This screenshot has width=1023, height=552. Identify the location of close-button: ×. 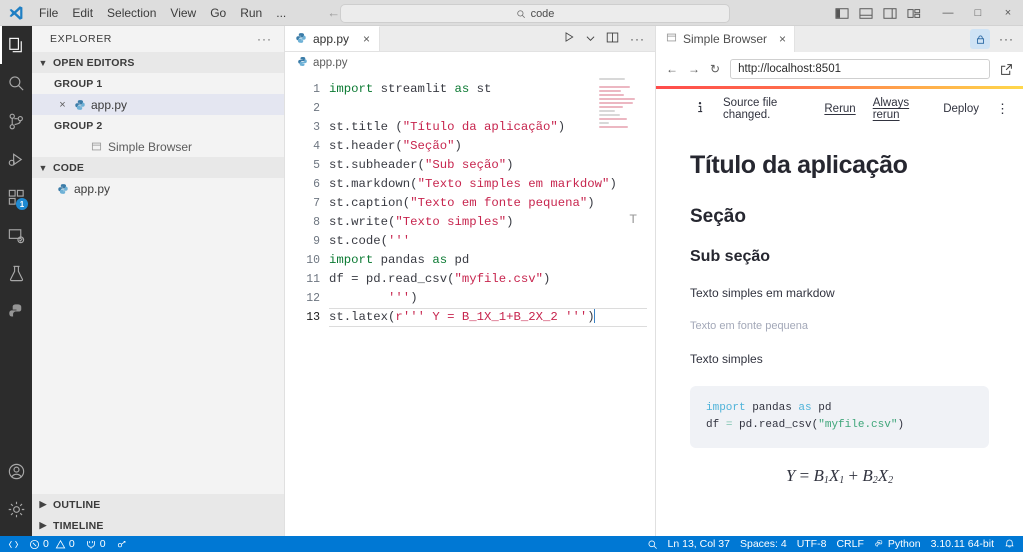
(1008, 13).